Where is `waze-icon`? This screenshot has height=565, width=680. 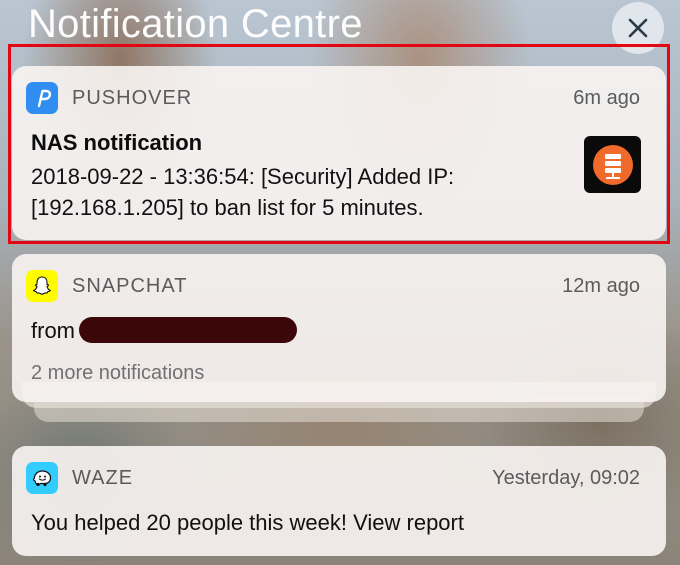 waze-icon is located at coordinates (42, 478).